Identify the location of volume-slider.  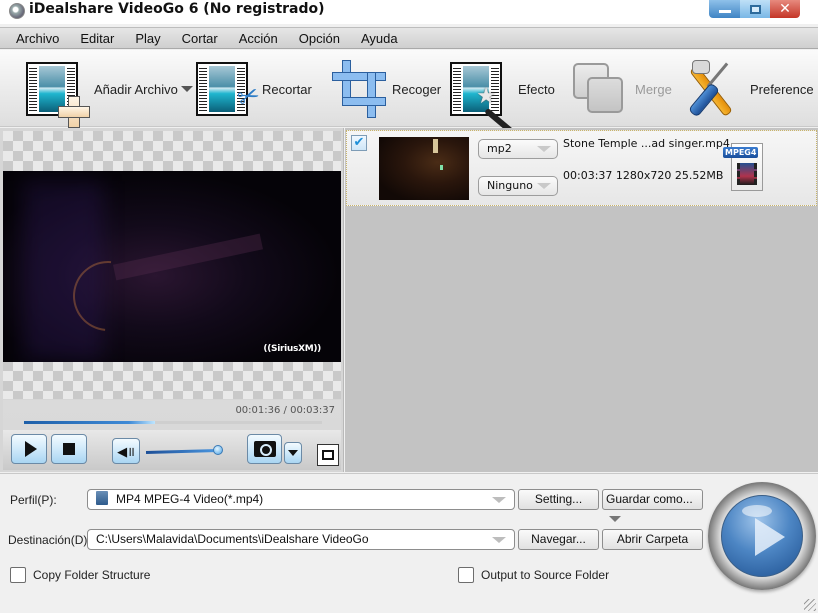
(182, 451).